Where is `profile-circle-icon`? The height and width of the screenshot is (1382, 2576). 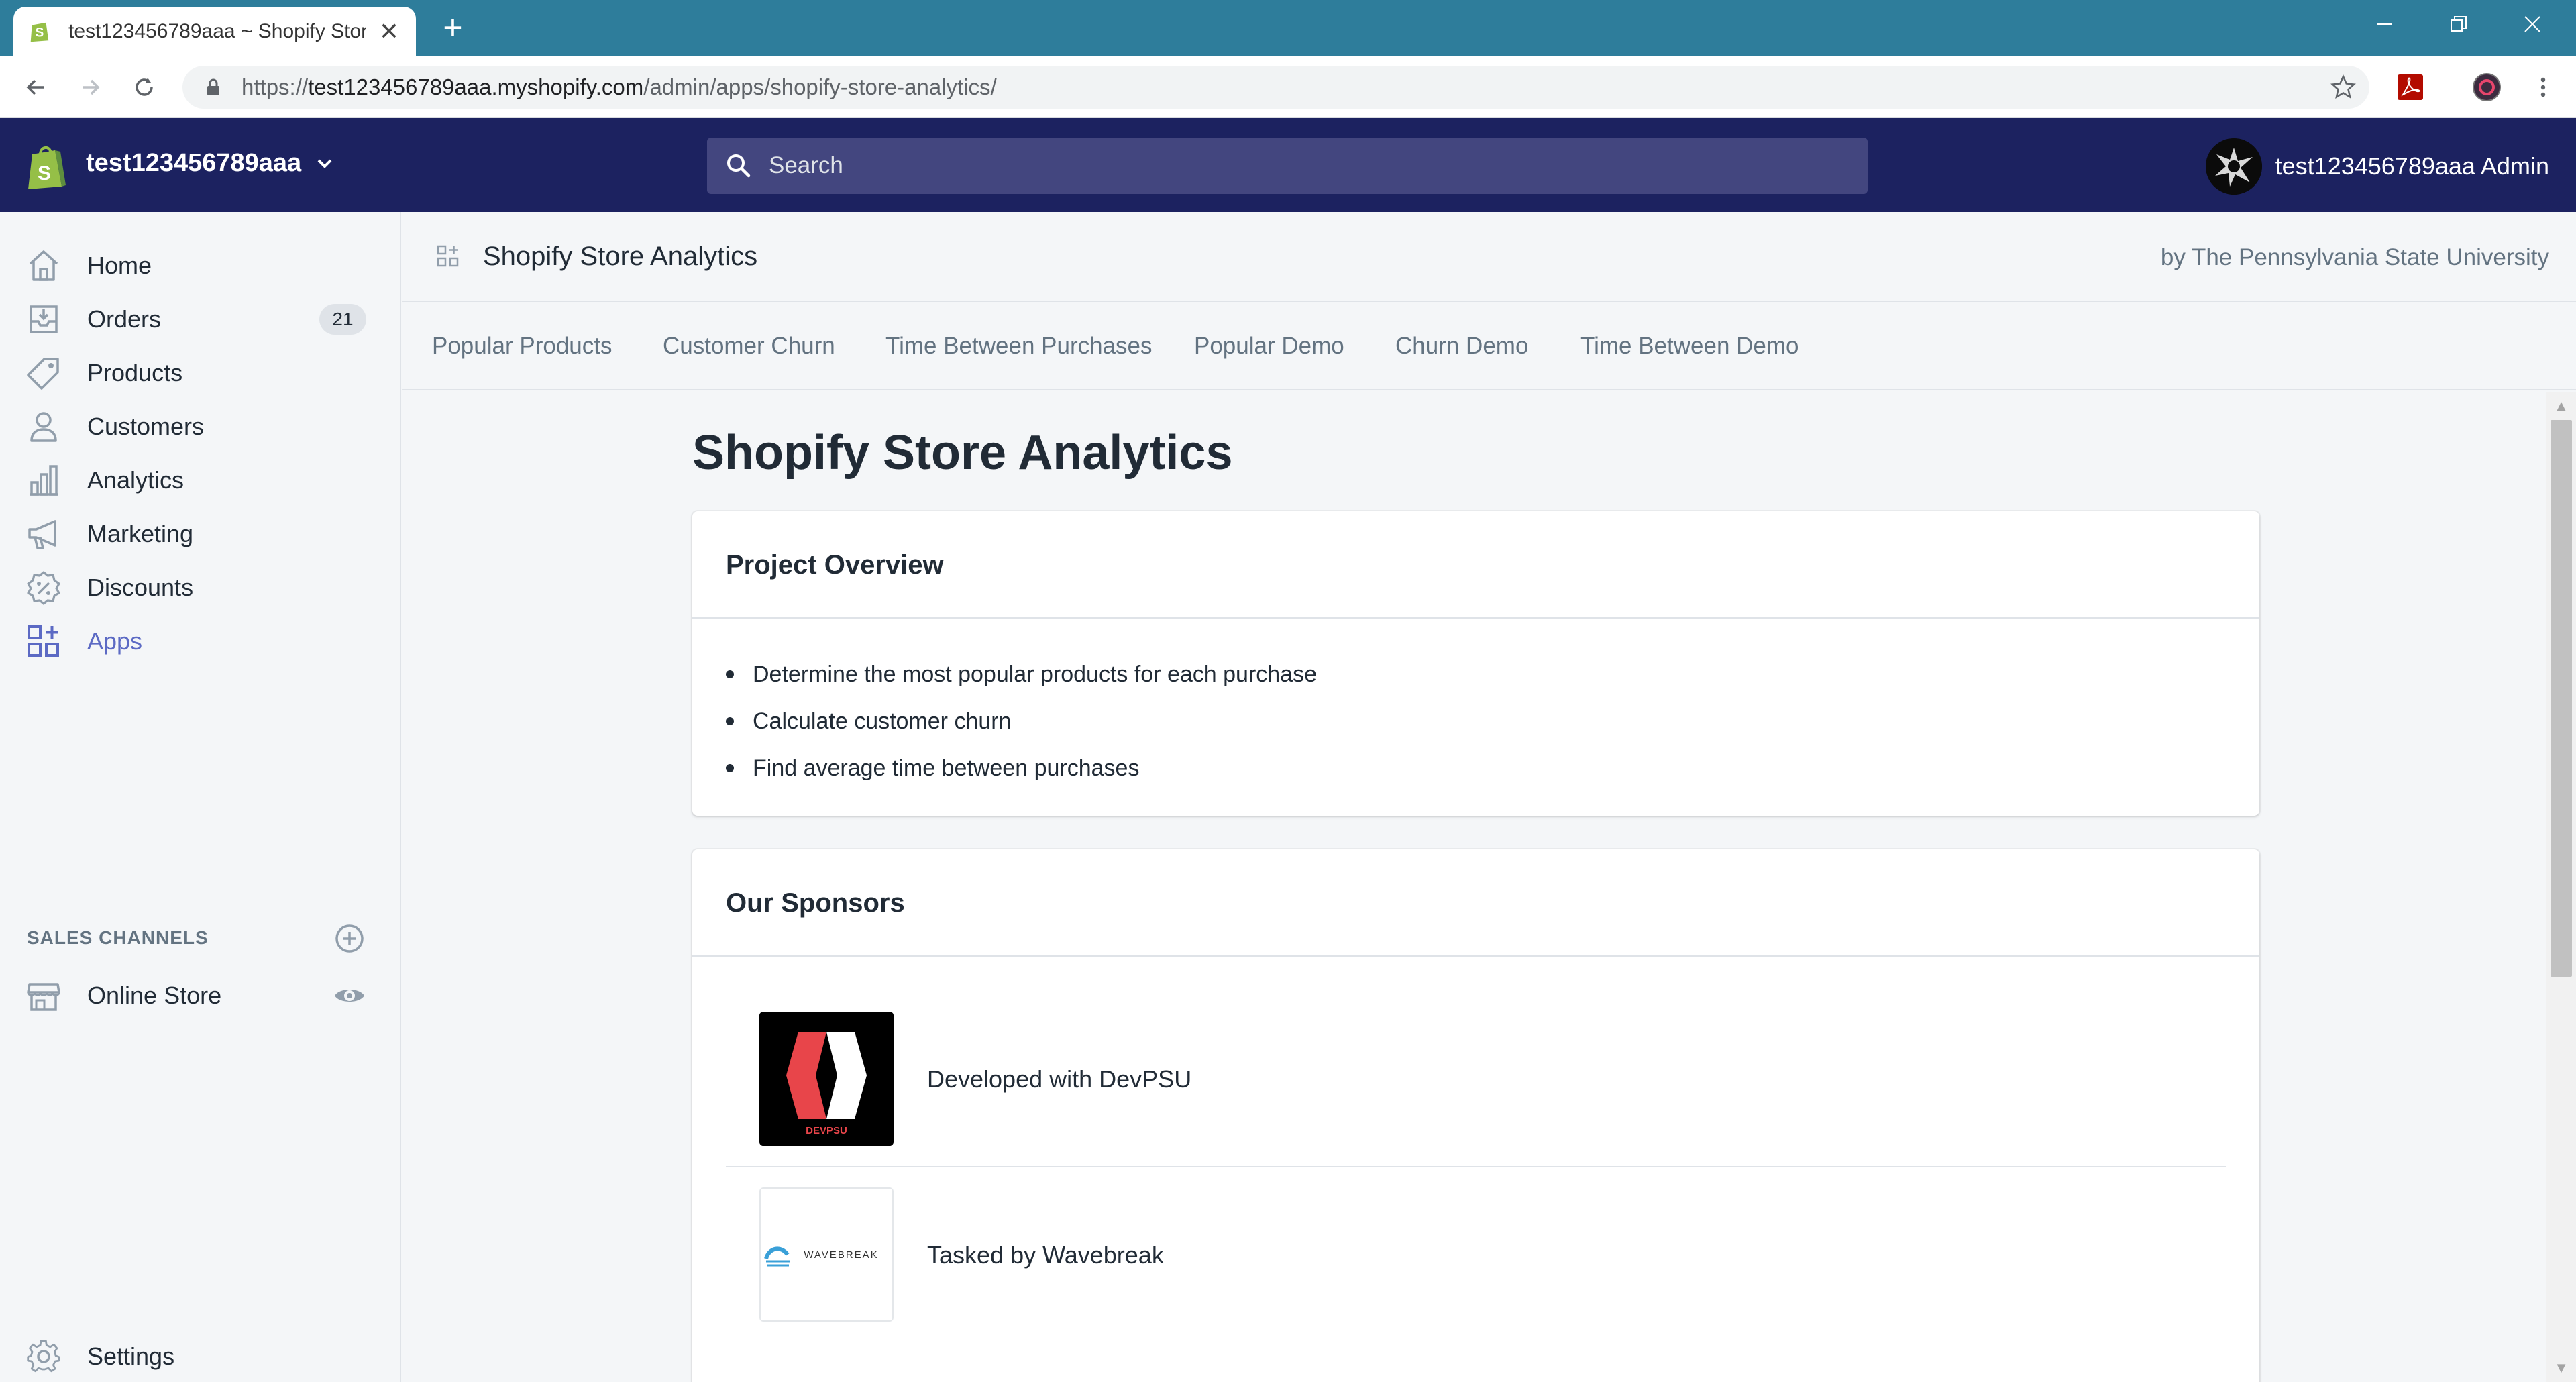 profile-circle-icon is located at coordinates (2487, 87).